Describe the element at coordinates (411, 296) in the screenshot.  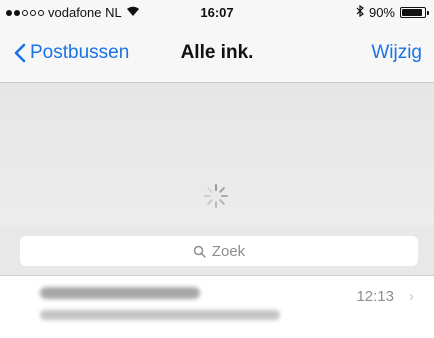
I see `chevron-right-icon: ›` at that location.